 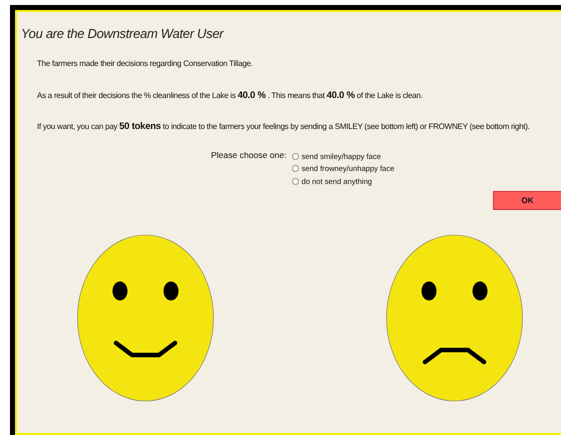 What do you see at coordinates (145, 64) in the screenshot?
I see `instruction-text: The farmers made their decisions regarding Conservation Tillage.` at bounding box center [145, 64].